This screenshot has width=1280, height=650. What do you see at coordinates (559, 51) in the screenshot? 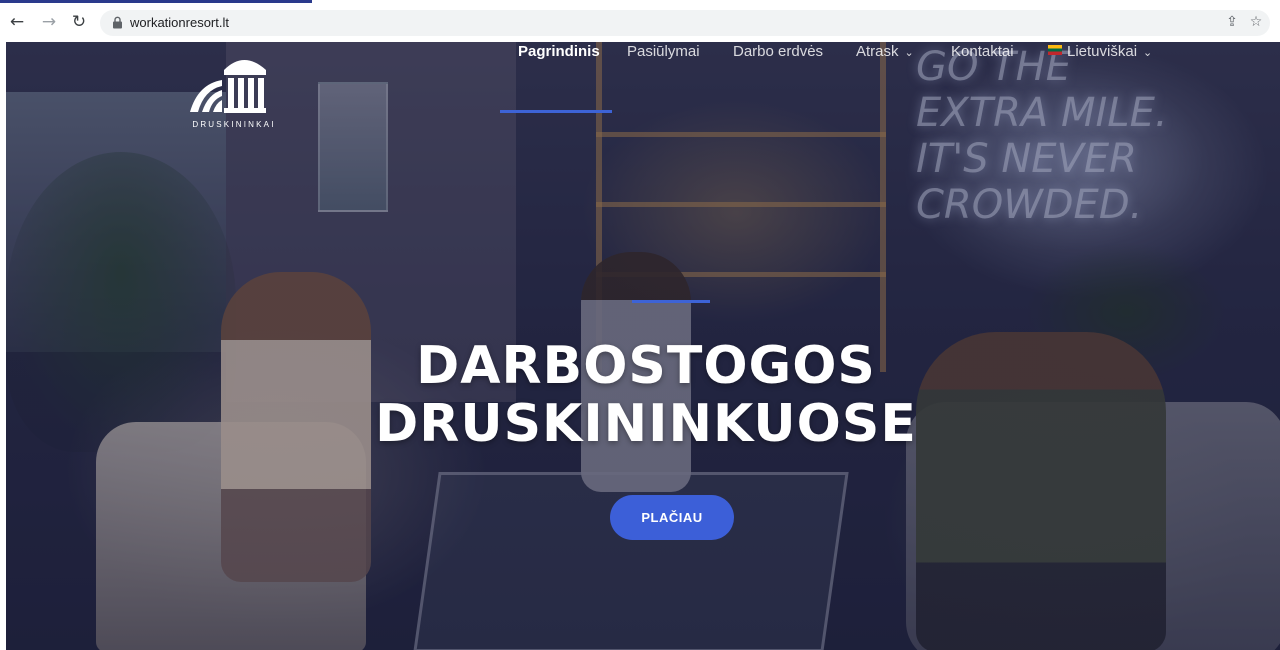
I see `nav-item-label: Pagrindinis` at bounding box center [559, 51].